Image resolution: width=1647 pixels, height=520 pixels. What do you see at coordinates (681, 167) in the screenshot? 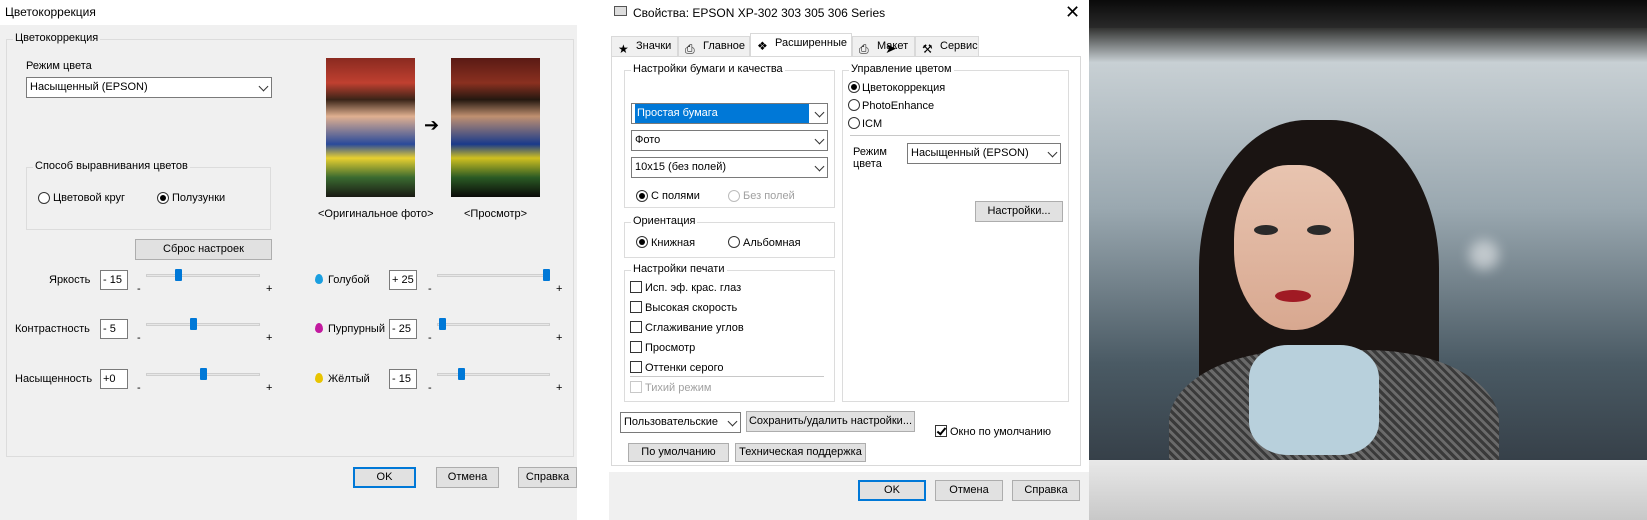
I see `paper-size-value: 10x15 (без полей)` at bounding box center [681, 167].